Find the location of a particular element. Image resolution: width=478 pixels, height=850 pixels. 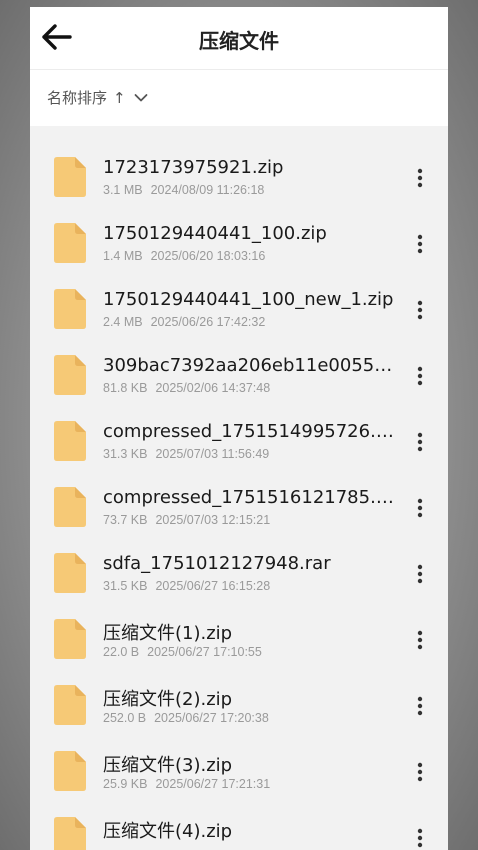

file-meta: 22.0 B 2025/06/27 17:10:55 is located at coordinates (182, 652).